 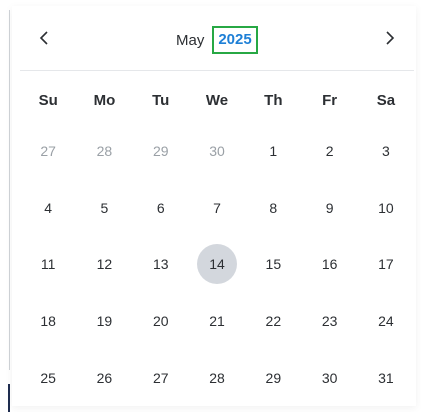 I want to click on weekday-label: Sa, so click(x=386, y=100).